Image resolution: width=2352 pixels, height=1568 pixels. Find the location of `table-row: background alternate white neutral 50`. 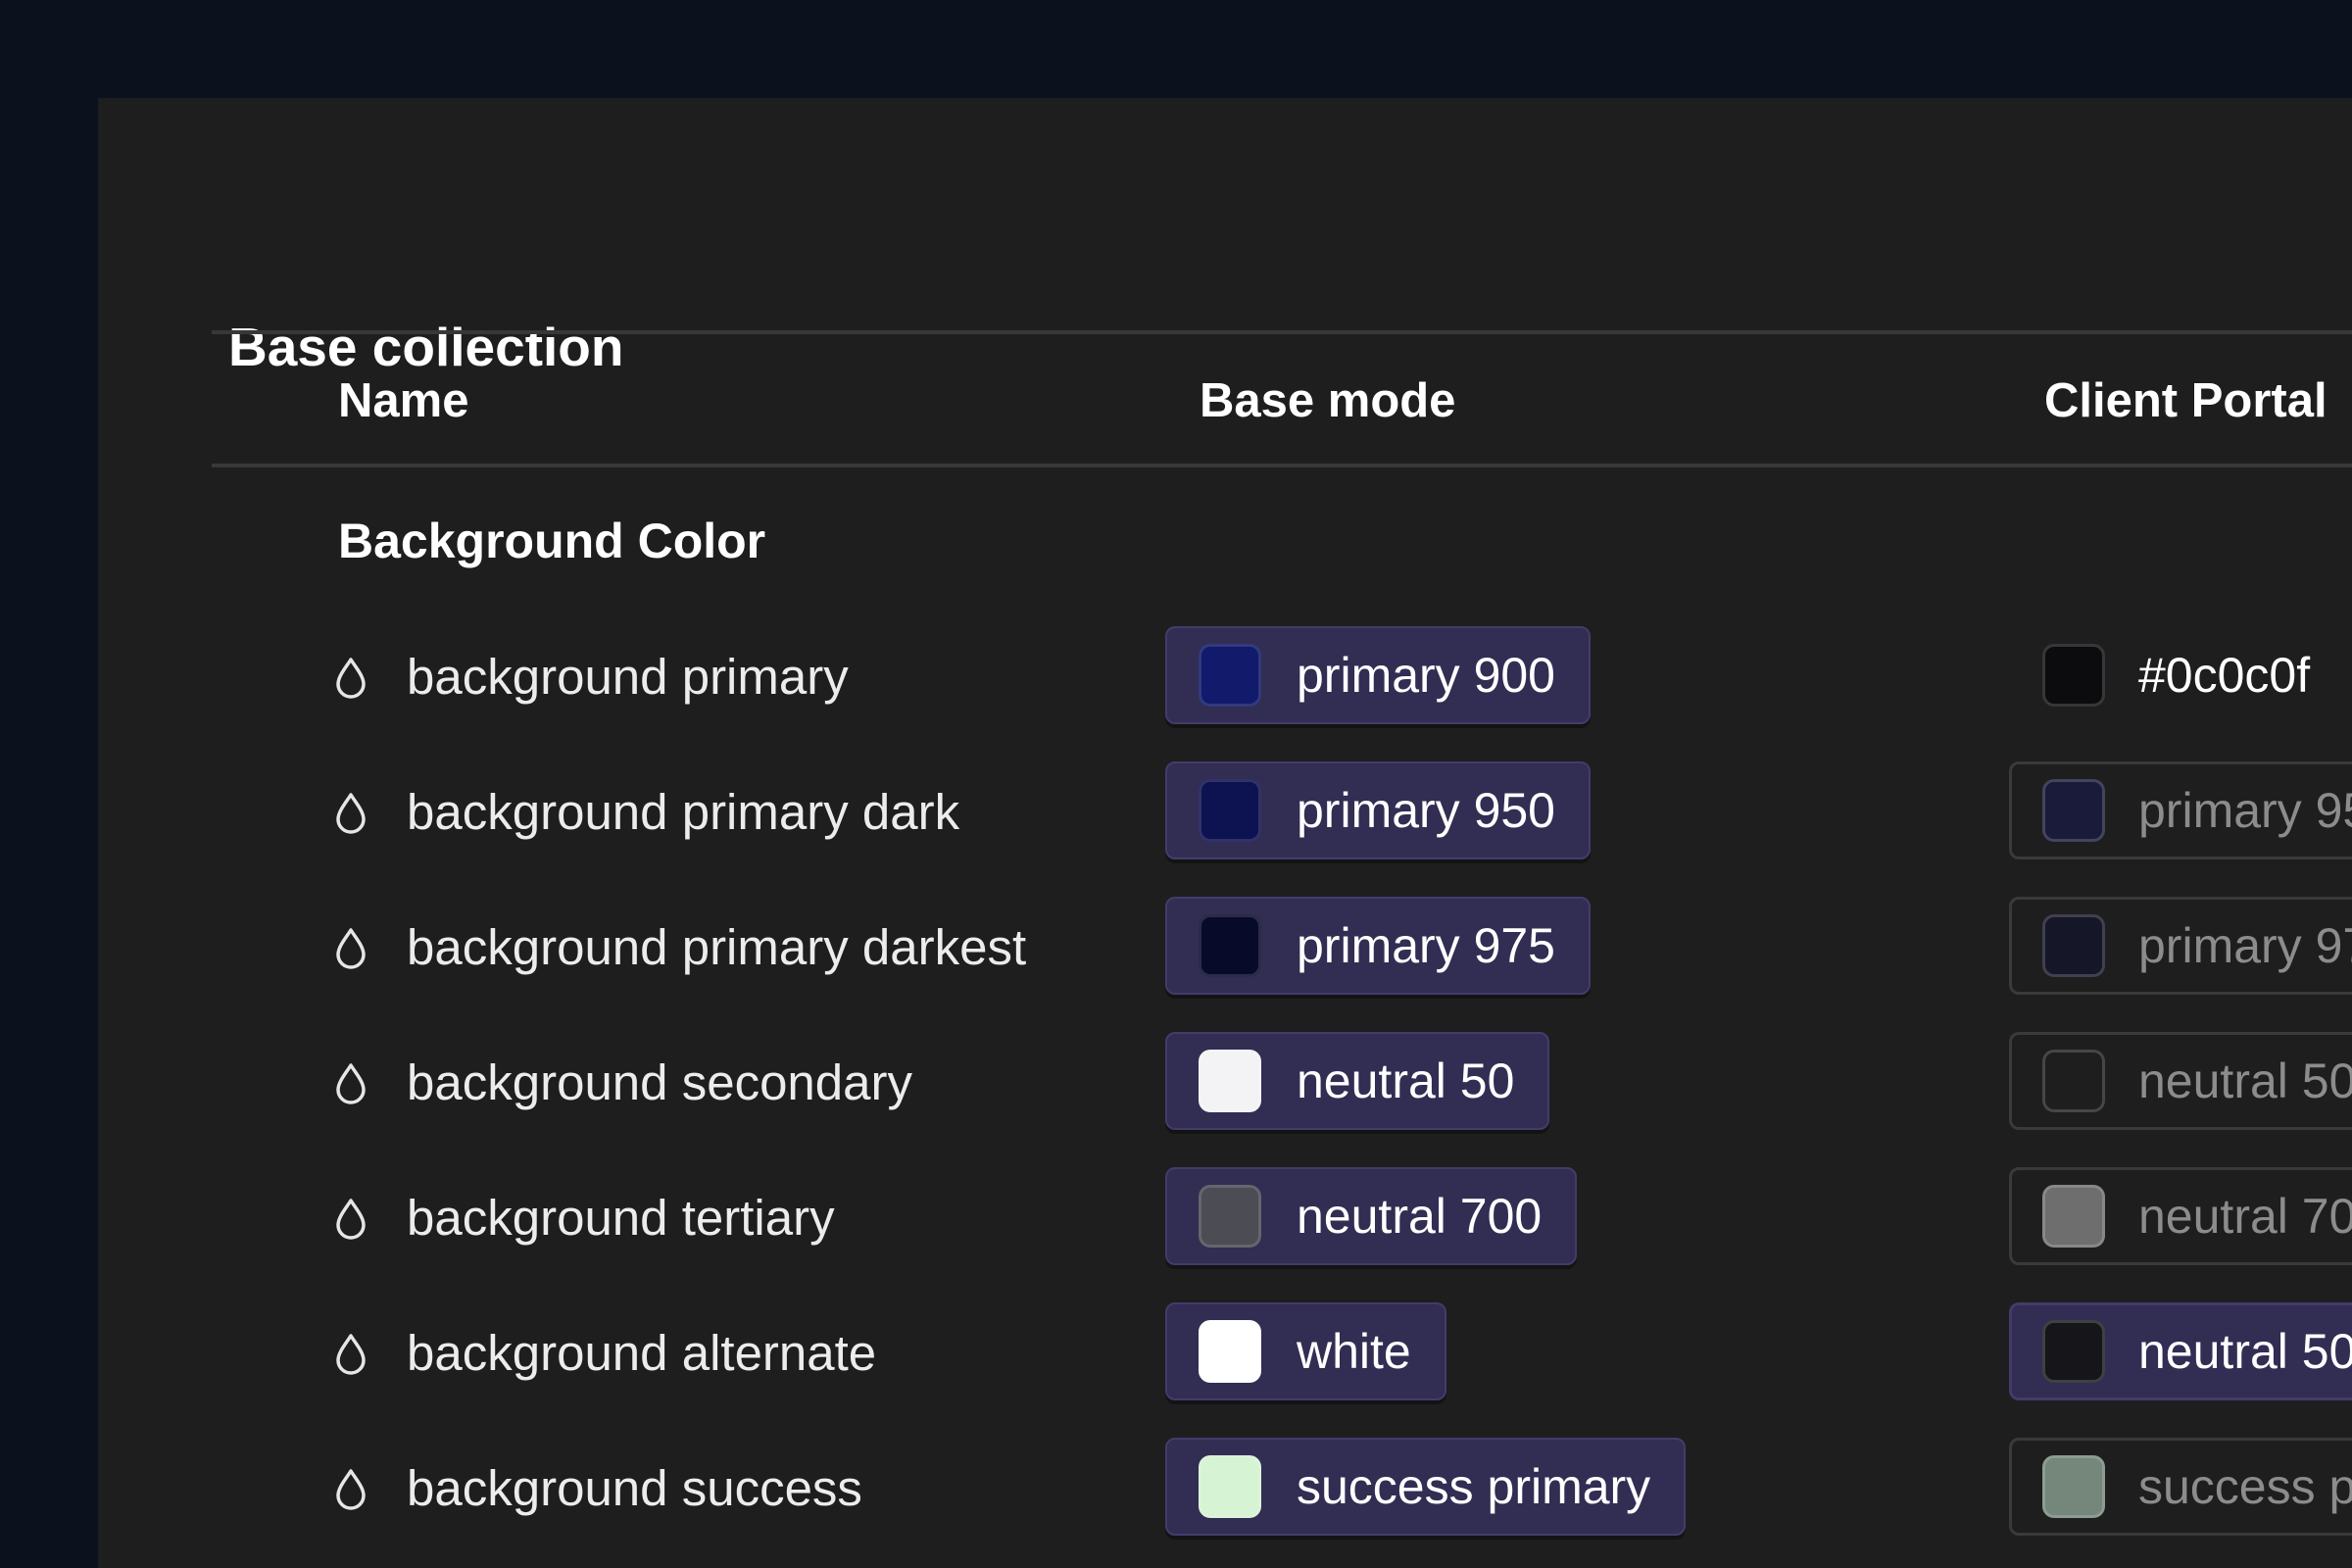

table-row: background alternate white neutral 50 is located at coordinates (1225, 1353).